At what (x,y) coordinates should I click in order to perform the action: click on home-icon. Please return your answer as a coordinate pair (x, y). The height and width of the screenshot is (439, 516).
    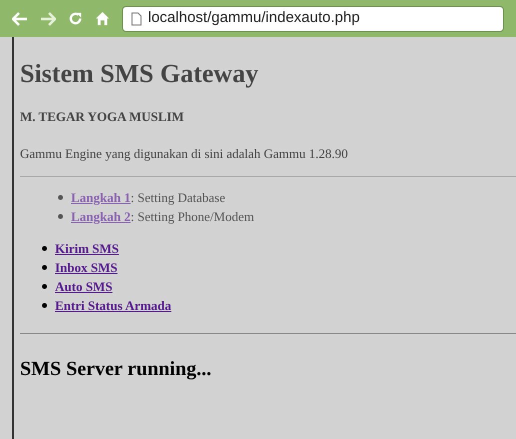
    Looking at the image, I should click on (102, 18).